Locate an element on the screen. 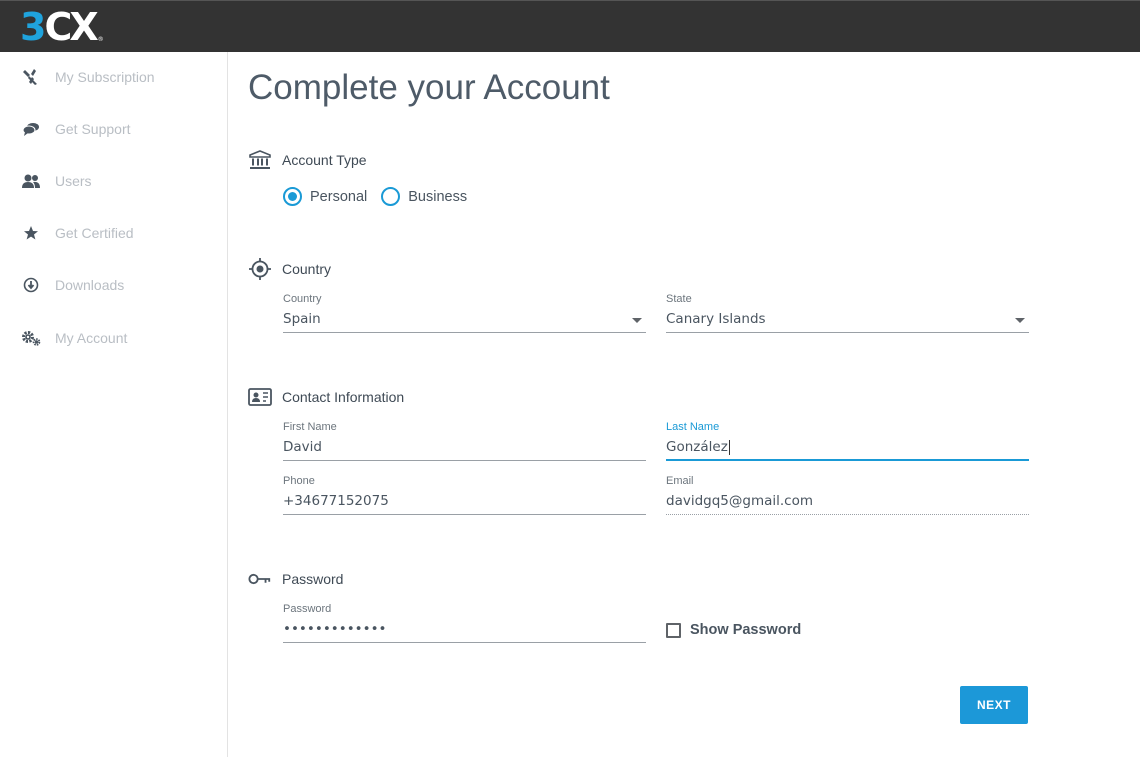 This screenshot has height=757, width=1140. phone-field: Phone +34677152075 is located at coordinates (464, 495).